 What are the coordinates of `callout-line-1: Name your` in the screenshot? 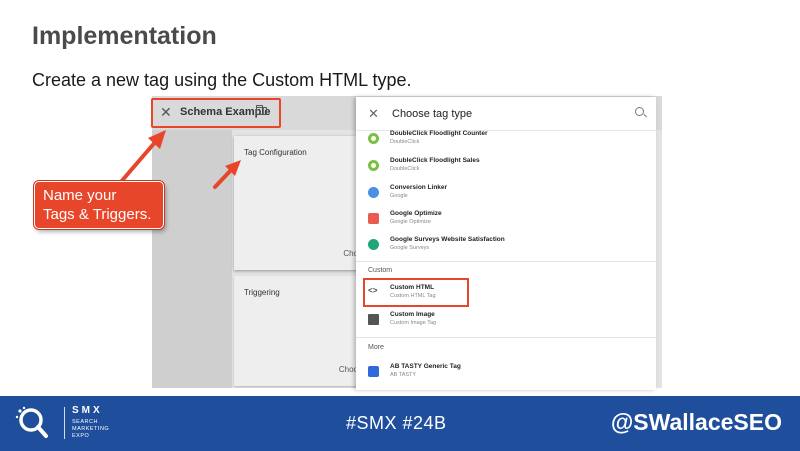 It's located at (80, 195).